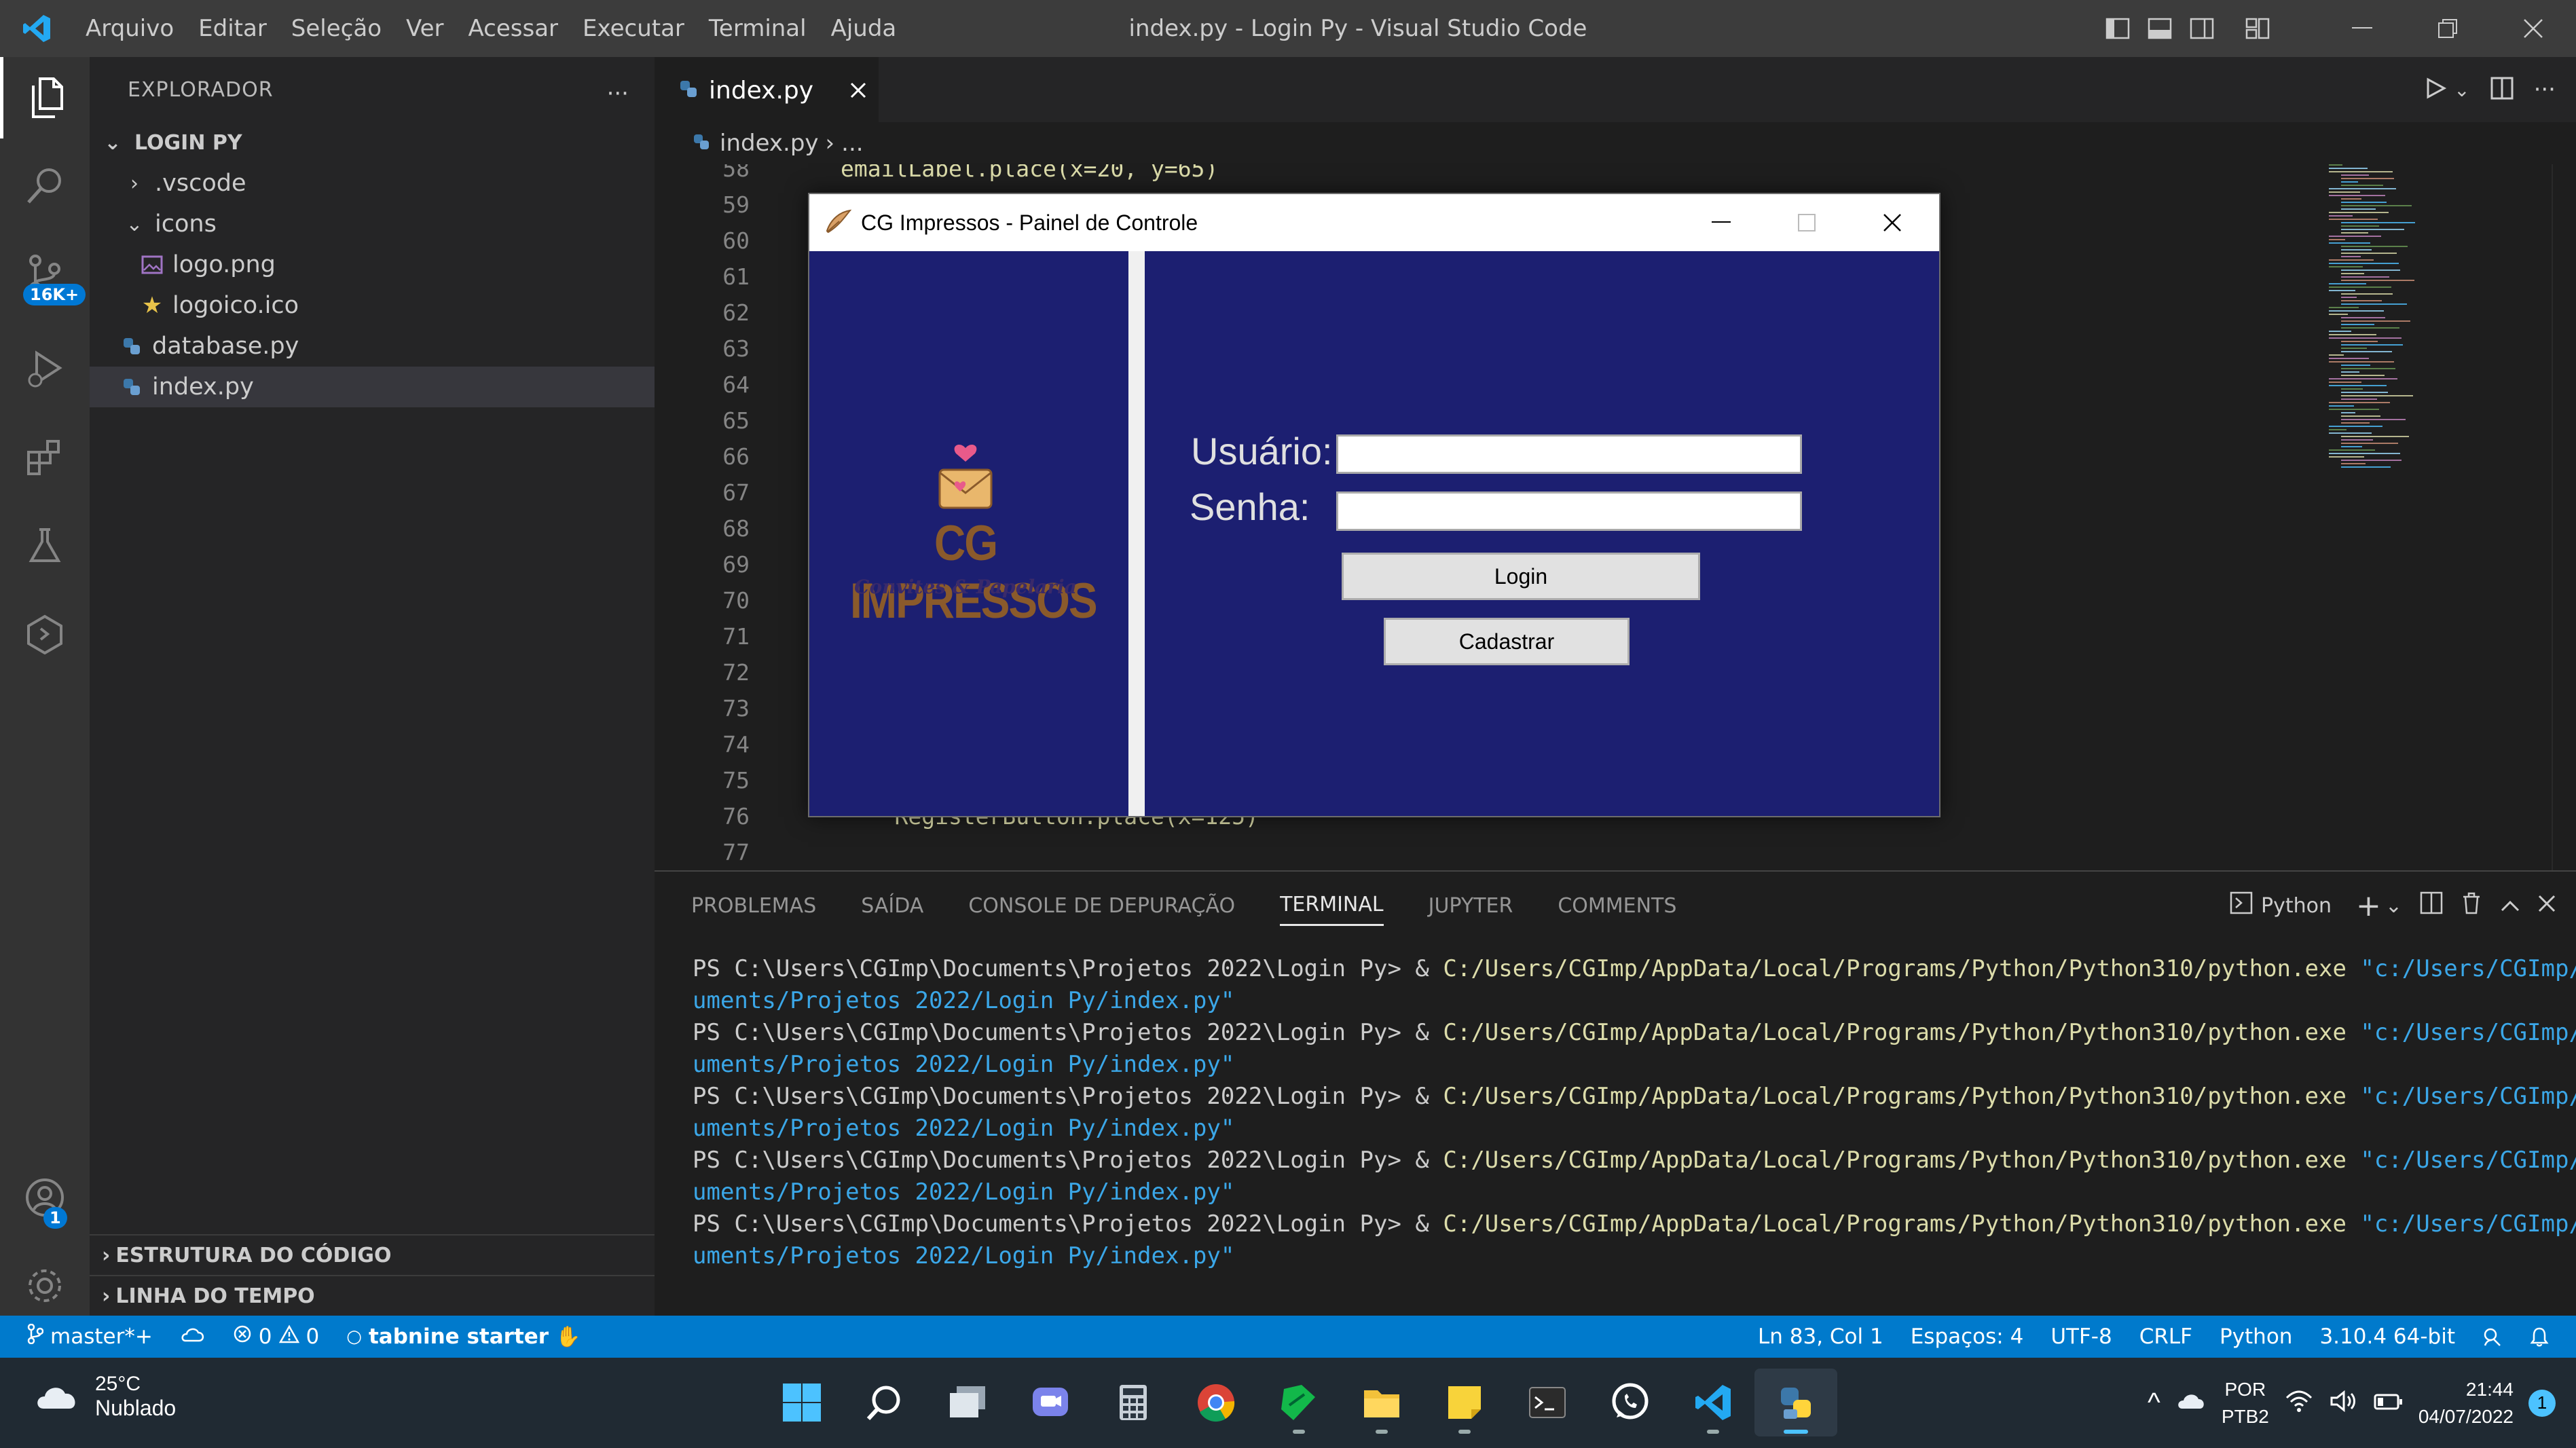  I want to click on source-control-icon: 16K+, so click(45, 274).